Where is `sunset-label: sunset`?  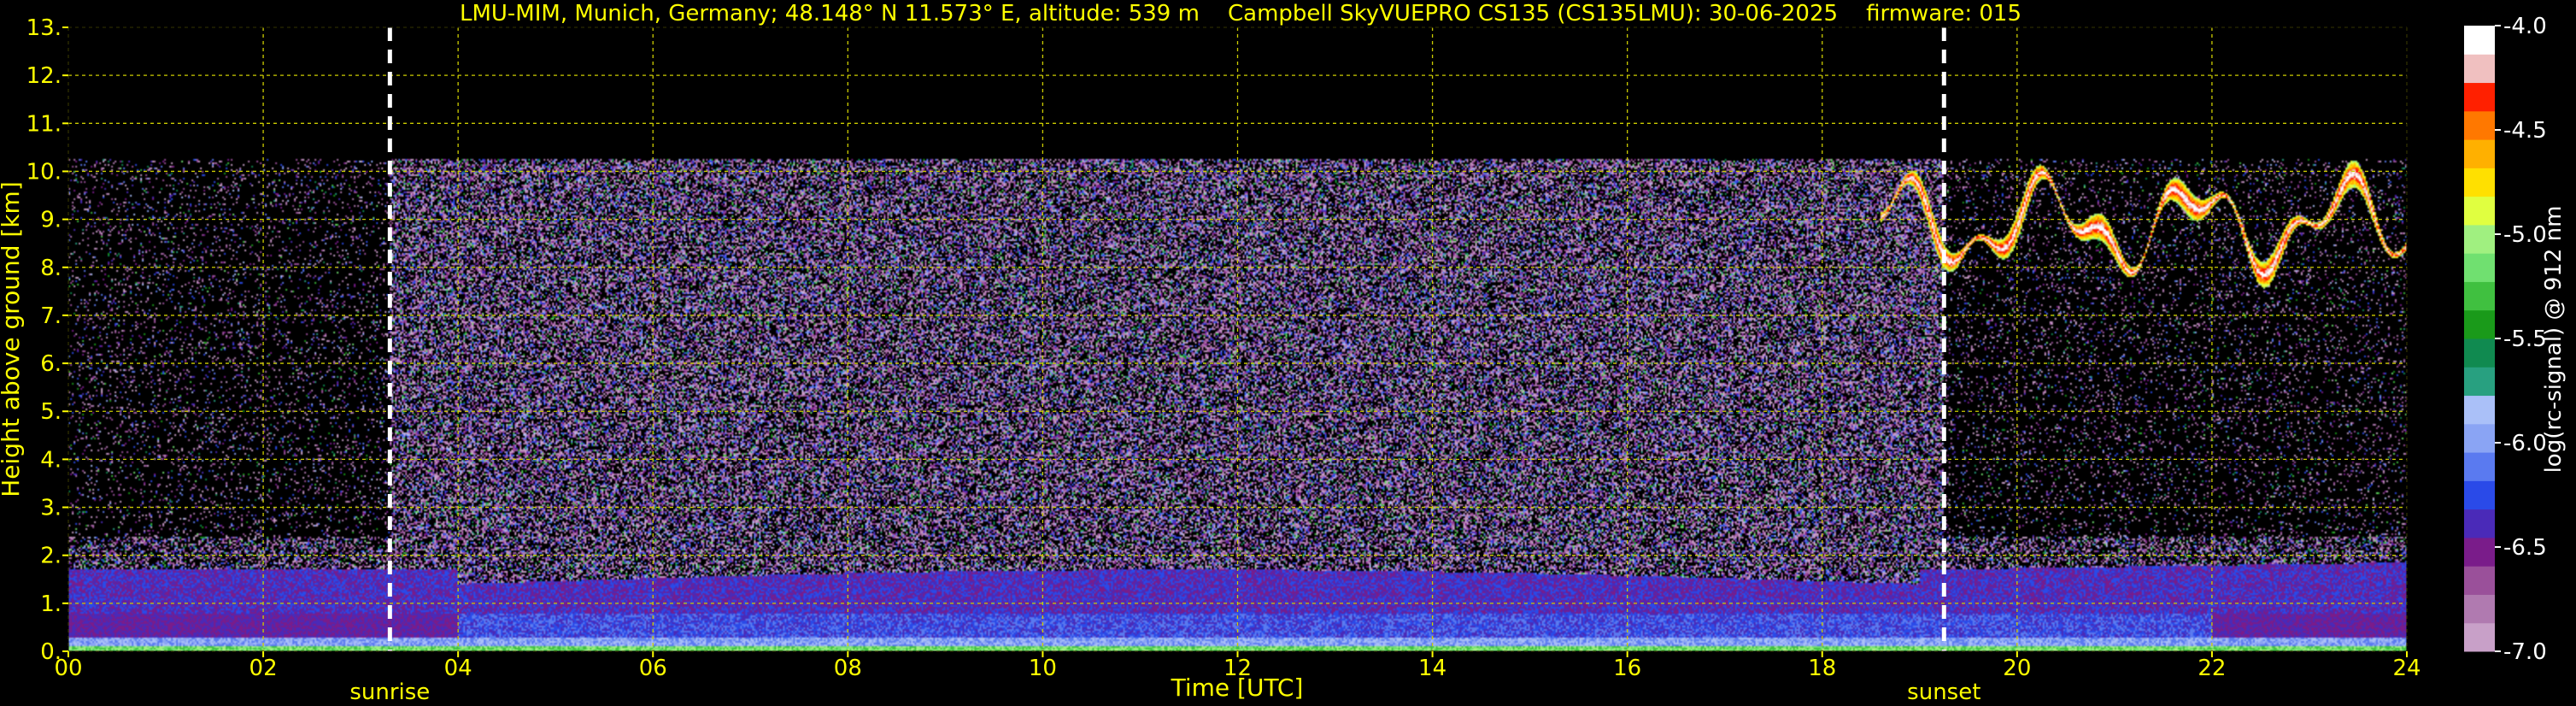
sunset-label: sunset is located at coordinates (1943, 692).